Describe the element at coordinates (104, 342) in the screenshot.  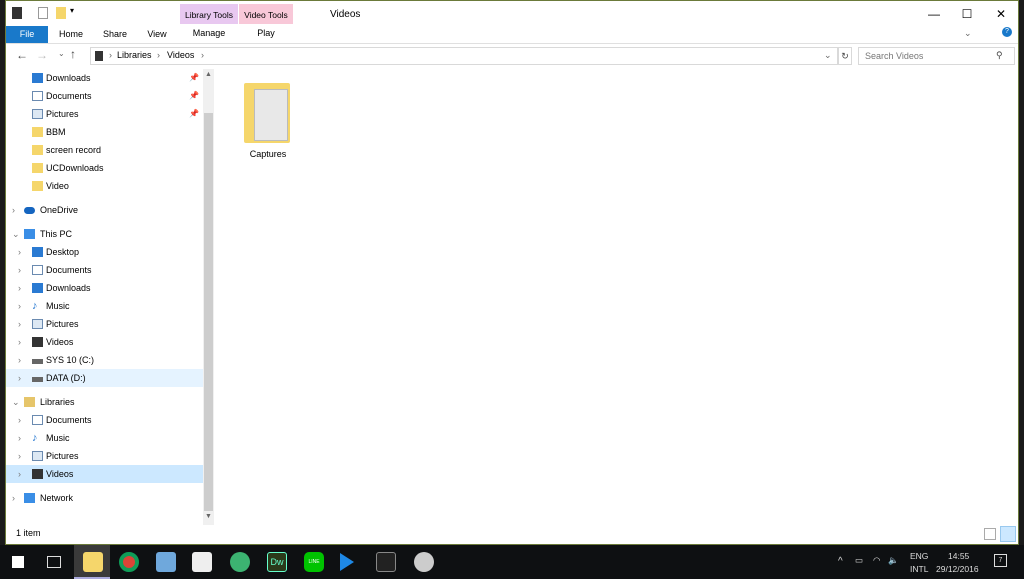
I see `nav-item-pc-videos: › Videos` at that location.